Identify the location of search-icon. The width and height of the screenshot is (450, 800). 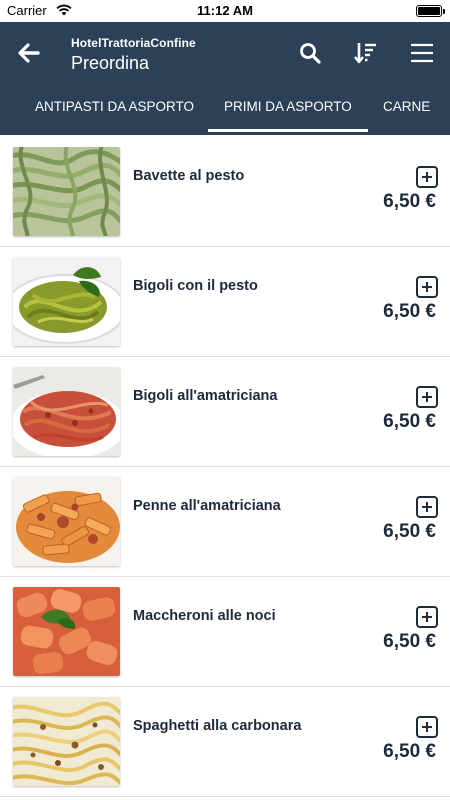
(310, 53).